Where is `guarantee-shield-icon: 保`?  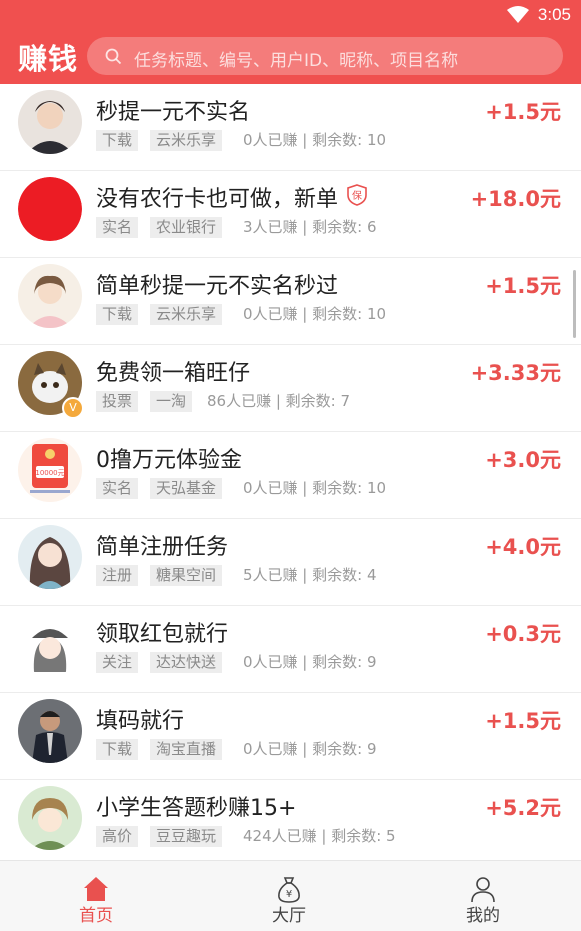 guarantee-shield-icon: 保 is located at coordinates (357, 195).